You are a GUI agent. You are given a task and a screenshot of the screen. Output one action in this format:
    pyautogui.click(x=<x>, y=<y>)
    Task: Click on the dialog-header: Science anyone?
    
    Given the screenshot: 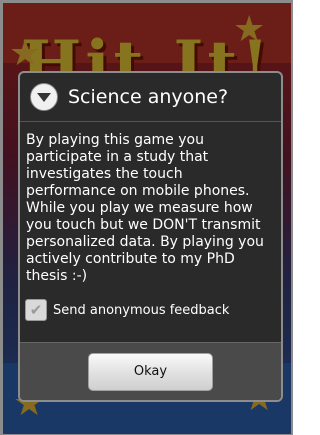 What is the action you would take?
    pyautogui.click(x=150, y=97)
    